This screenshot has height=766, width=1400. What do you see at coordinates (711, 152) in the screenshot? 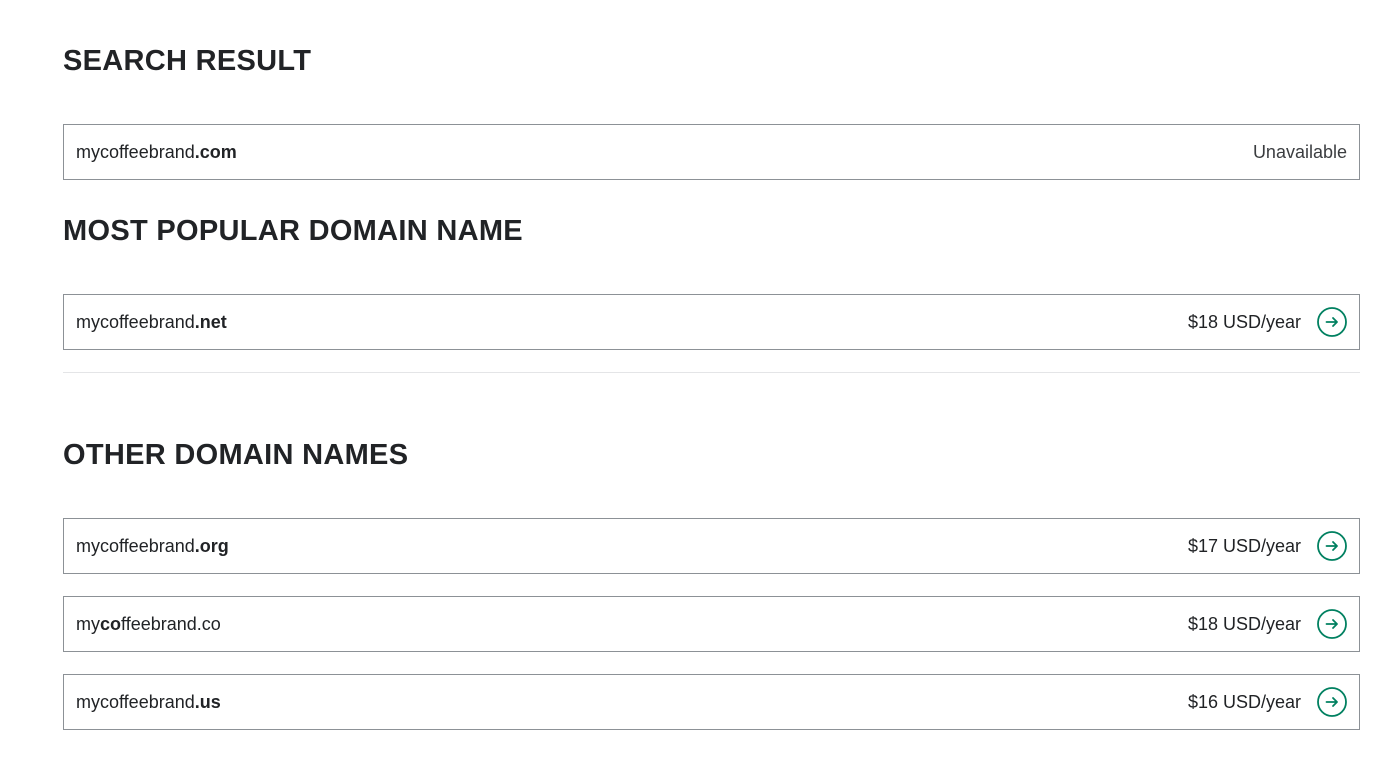
I see `search-result-row: mycoffeebrand.com Unavailable` at bounding box center [711, 152].